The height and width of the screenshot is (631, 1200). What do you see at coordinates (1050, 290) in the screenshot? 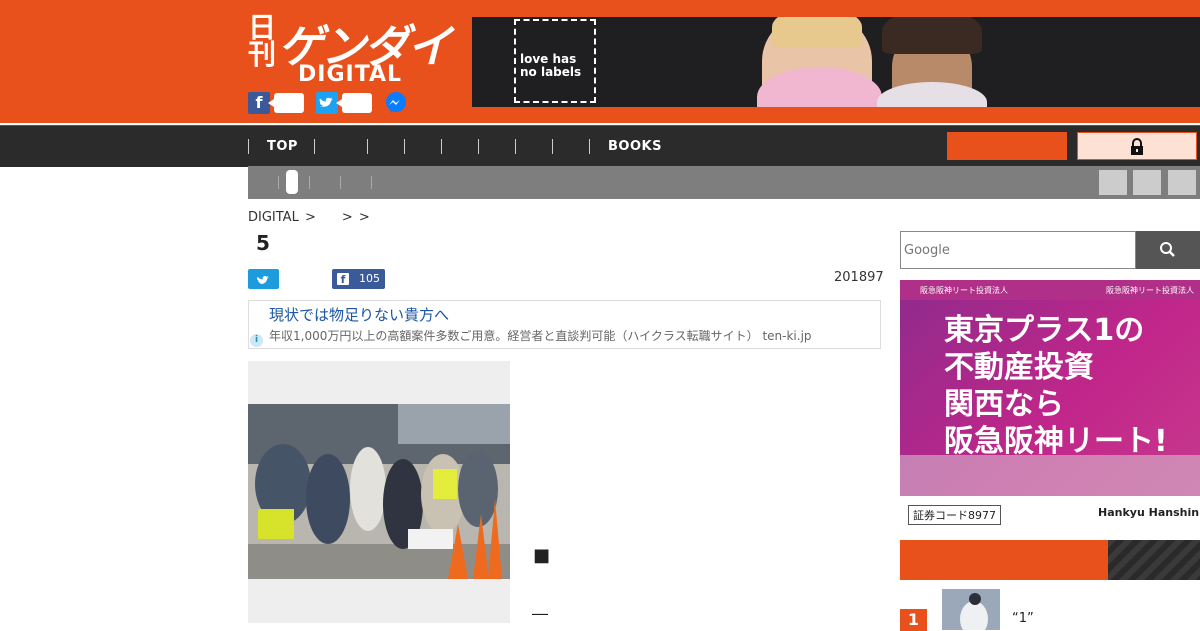
I see `ad-header-bar: 阪急阪神リート投資法人 阪急阪神リート投資法人` at bounding box center [1050, 290].